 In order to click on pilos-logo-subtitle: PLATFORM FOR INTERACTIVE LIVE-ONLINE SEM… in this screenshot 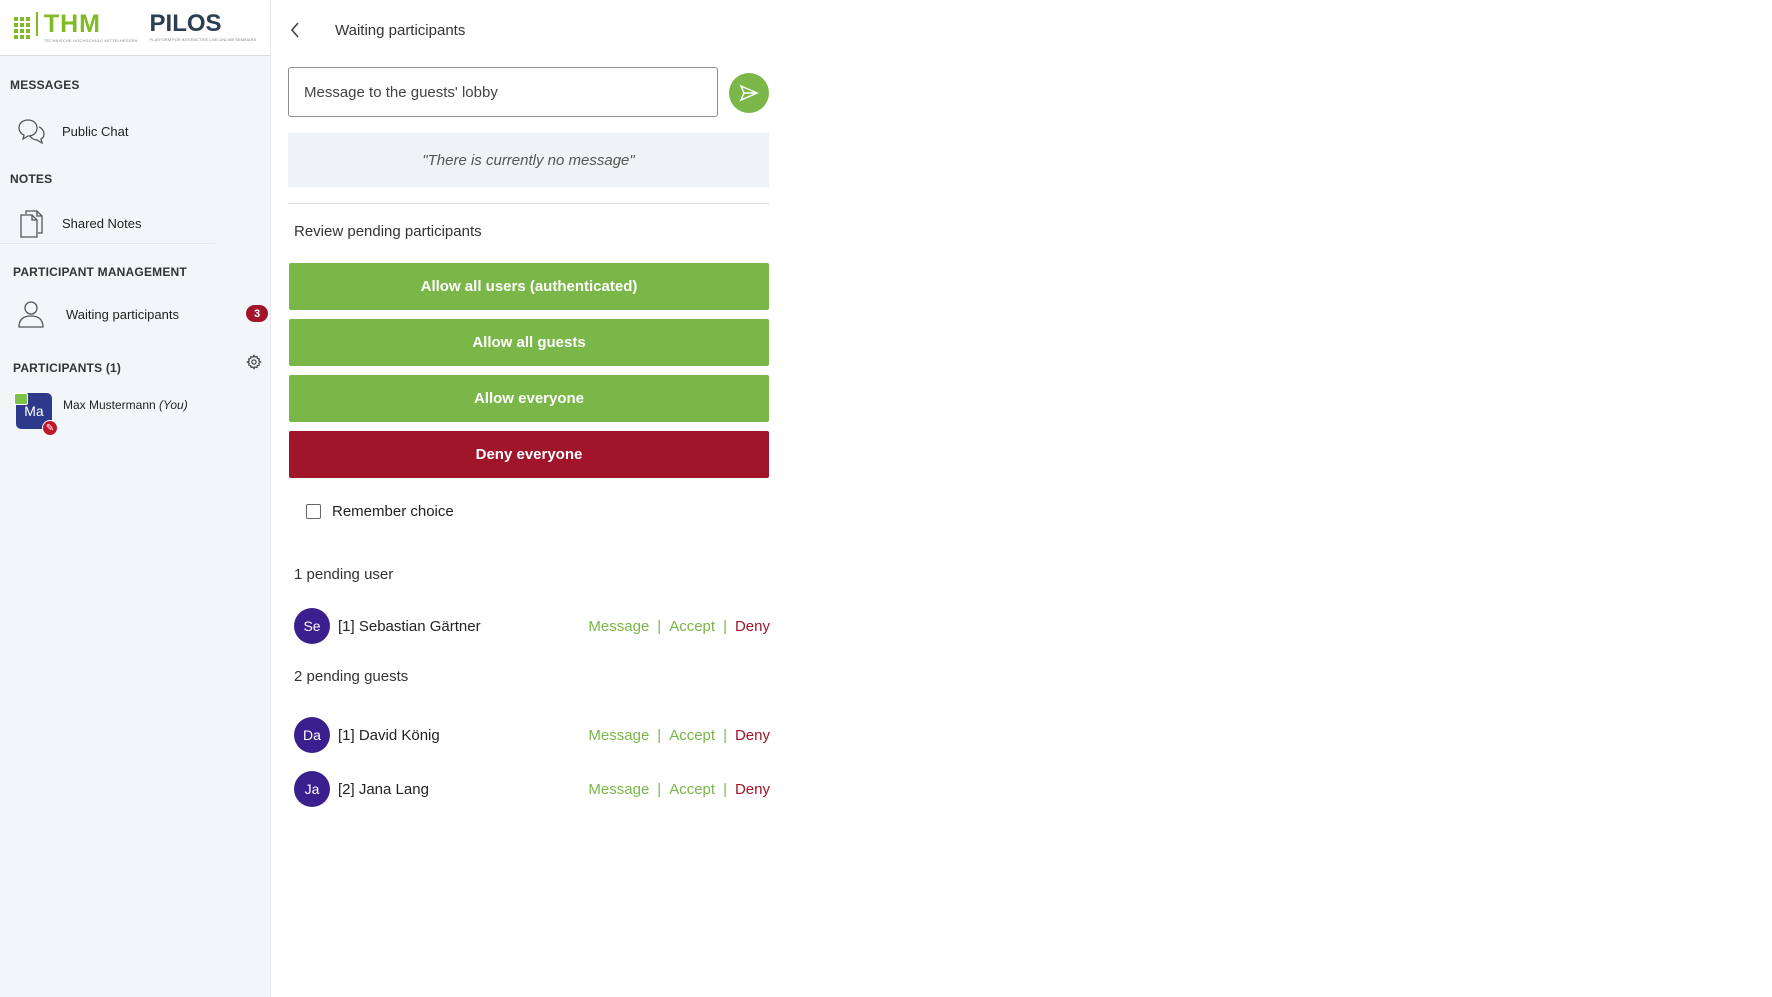, I will do `click(203, 39)`.